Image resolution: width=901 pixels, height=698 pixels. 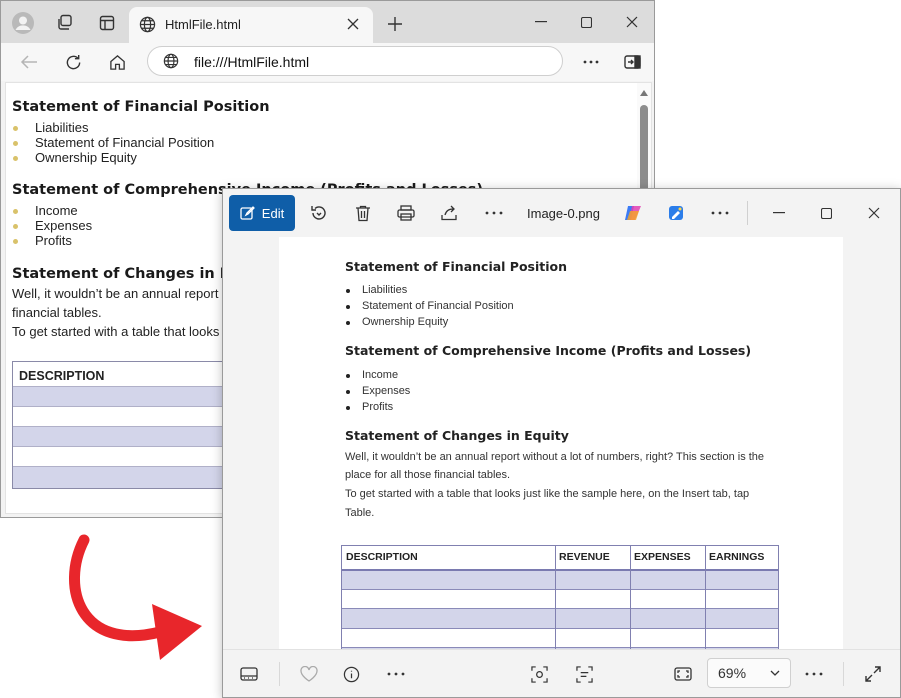 I want to click on viewer-toolbar: Edit Image-0.png, so click(x=561, y=213).